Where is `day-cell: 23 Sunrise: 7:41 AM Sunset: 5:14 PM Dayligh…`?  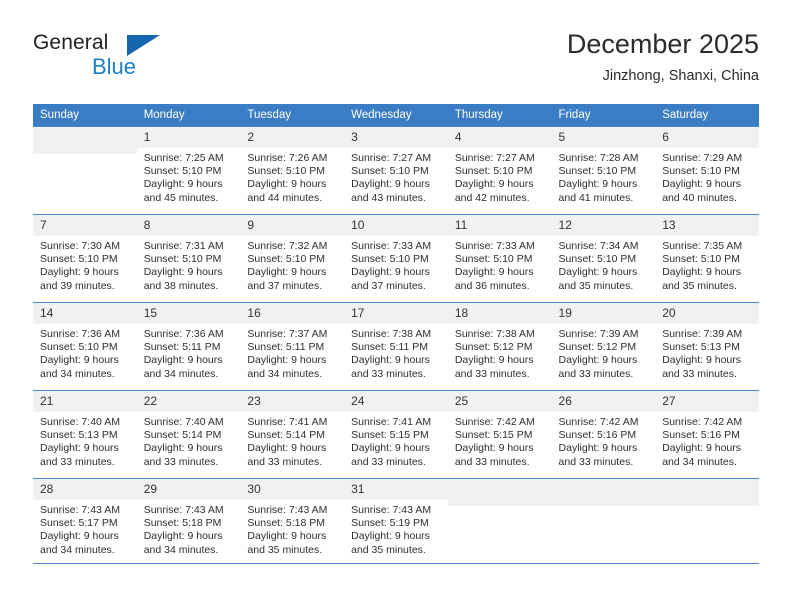
day-cell: 23 Sunrise: 7:41 AM Sunset: 5:14 PM Dayligh… is located at coordinates (292, 434).